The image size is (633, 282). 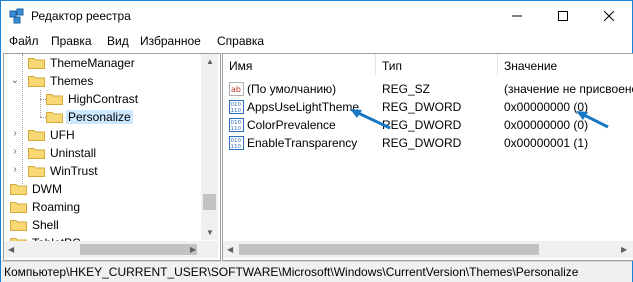 I want to click on tree-item-label: DWM, so click(x=47, y=189).